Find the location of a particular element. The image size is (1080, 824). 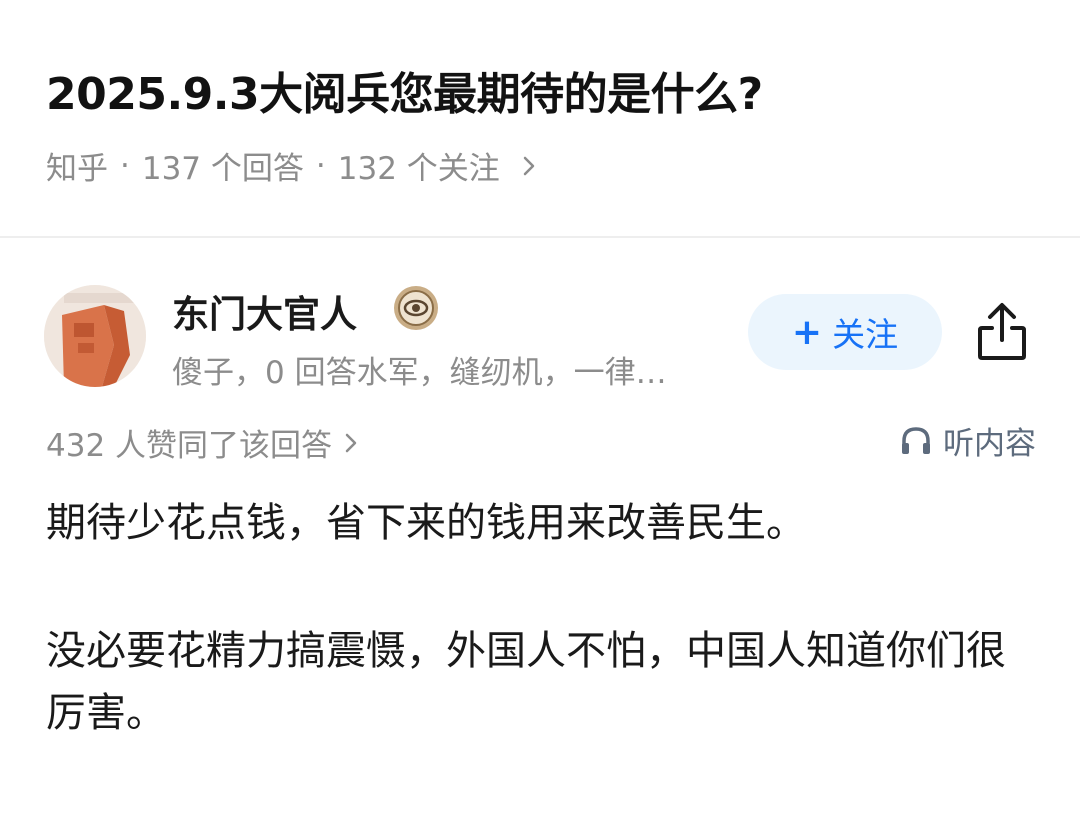

listen-label: 听内容 is located at coordinates (989, 444).